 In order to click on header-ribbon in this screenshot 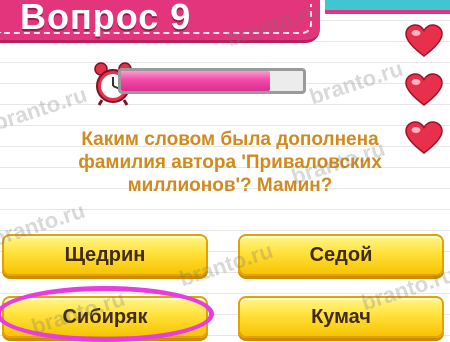, I will do `click(387, 7)`.